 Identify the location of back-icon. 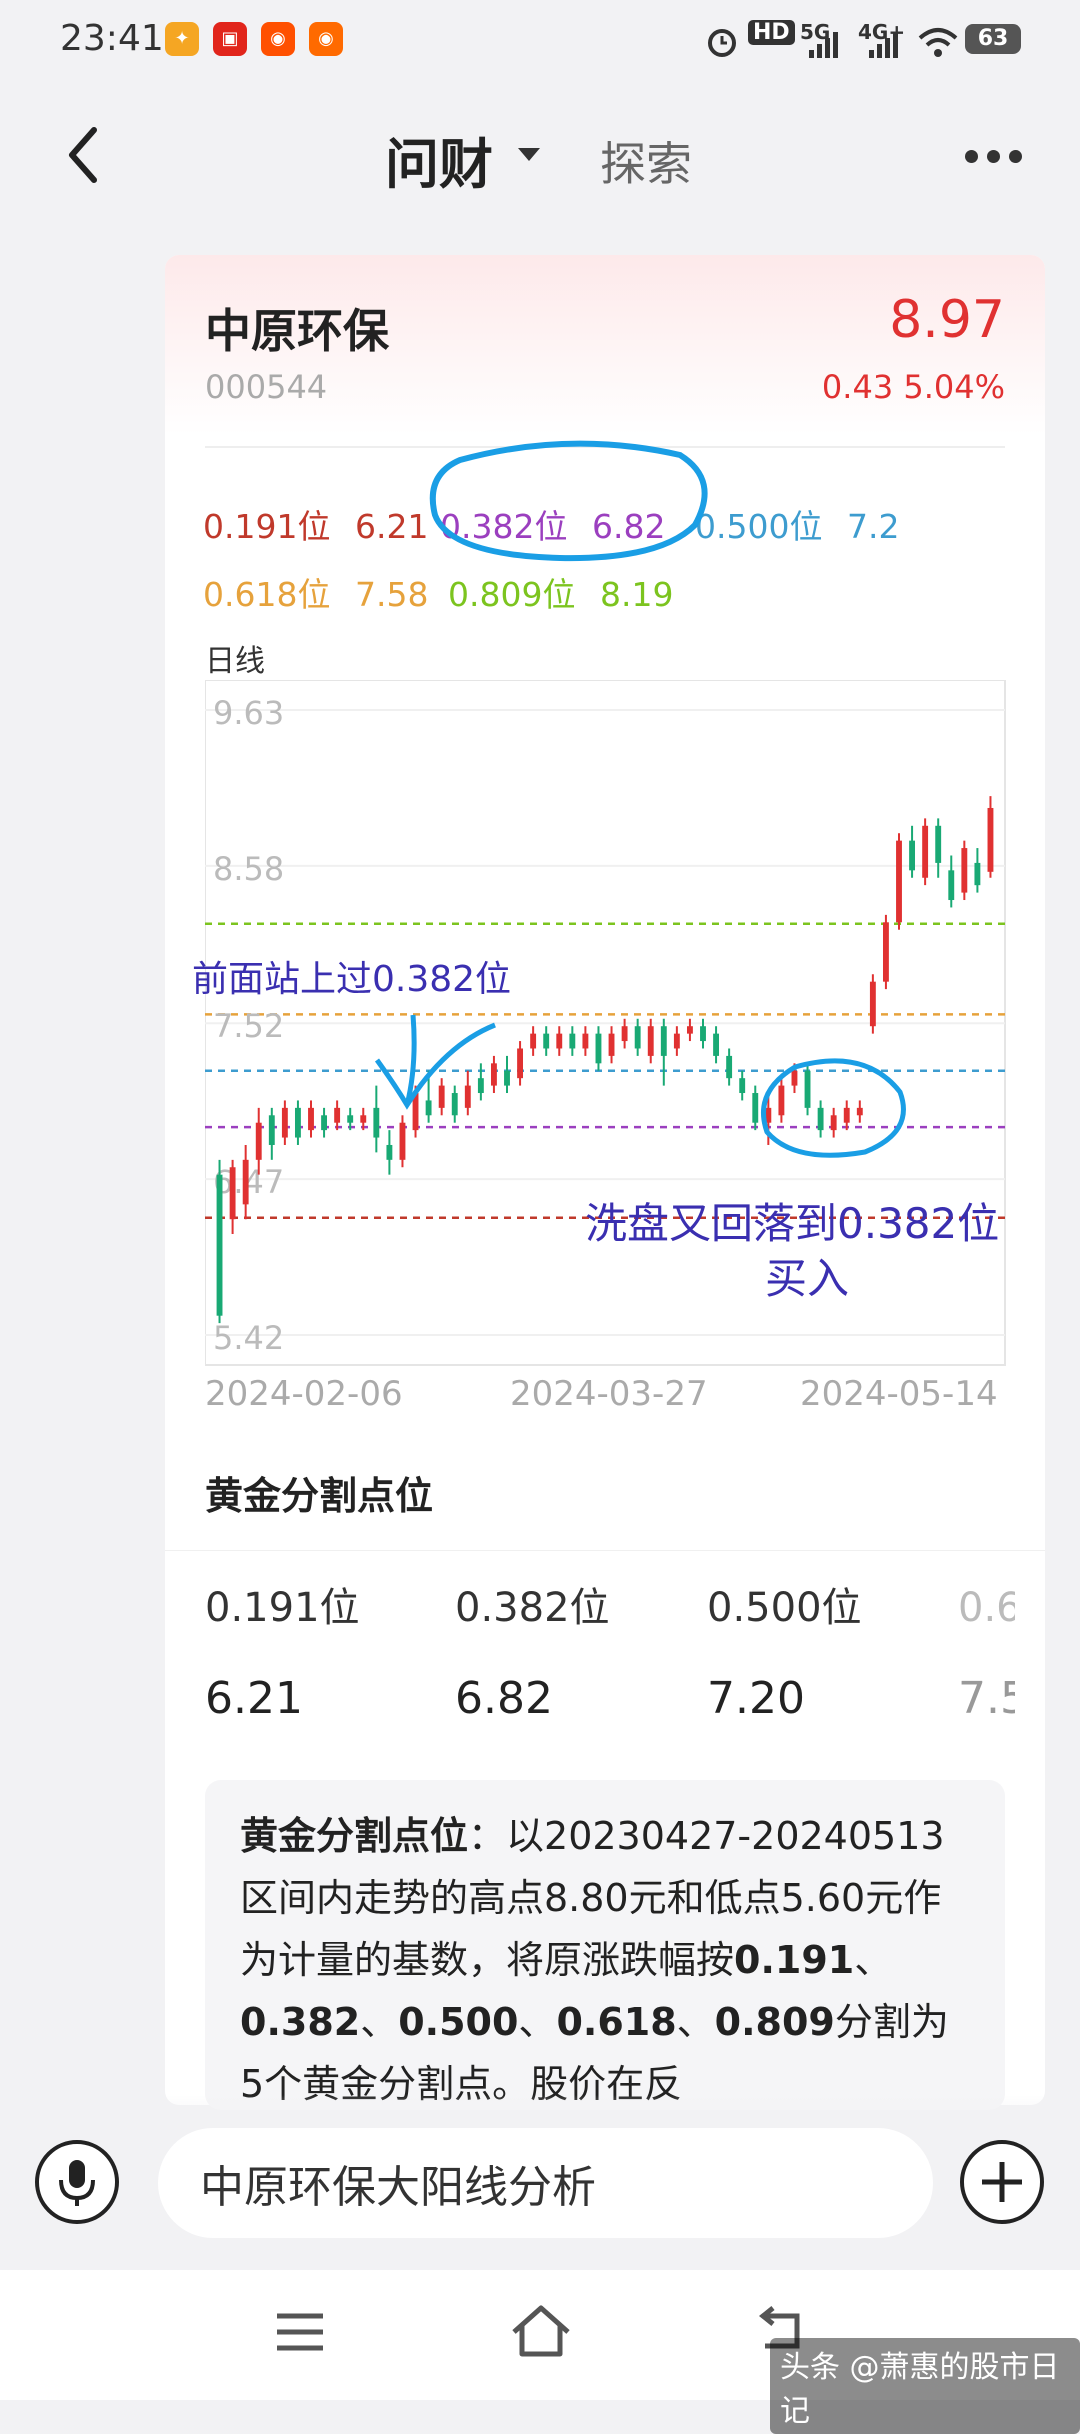
(85, 155).